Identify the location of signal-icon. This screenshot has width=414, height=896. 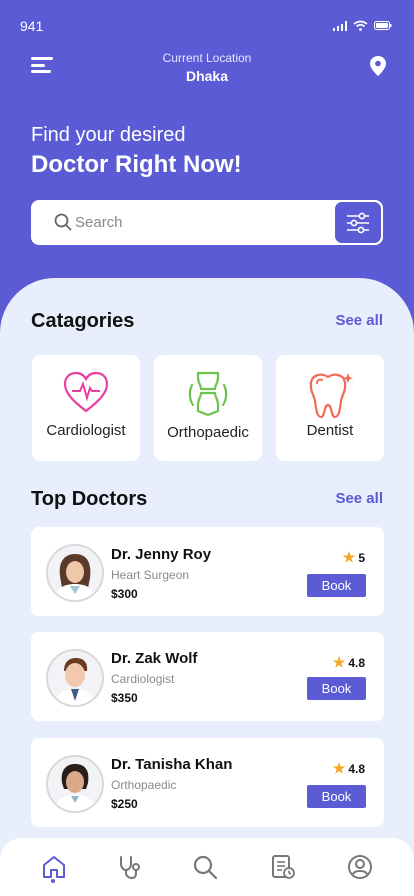
(340, 25).